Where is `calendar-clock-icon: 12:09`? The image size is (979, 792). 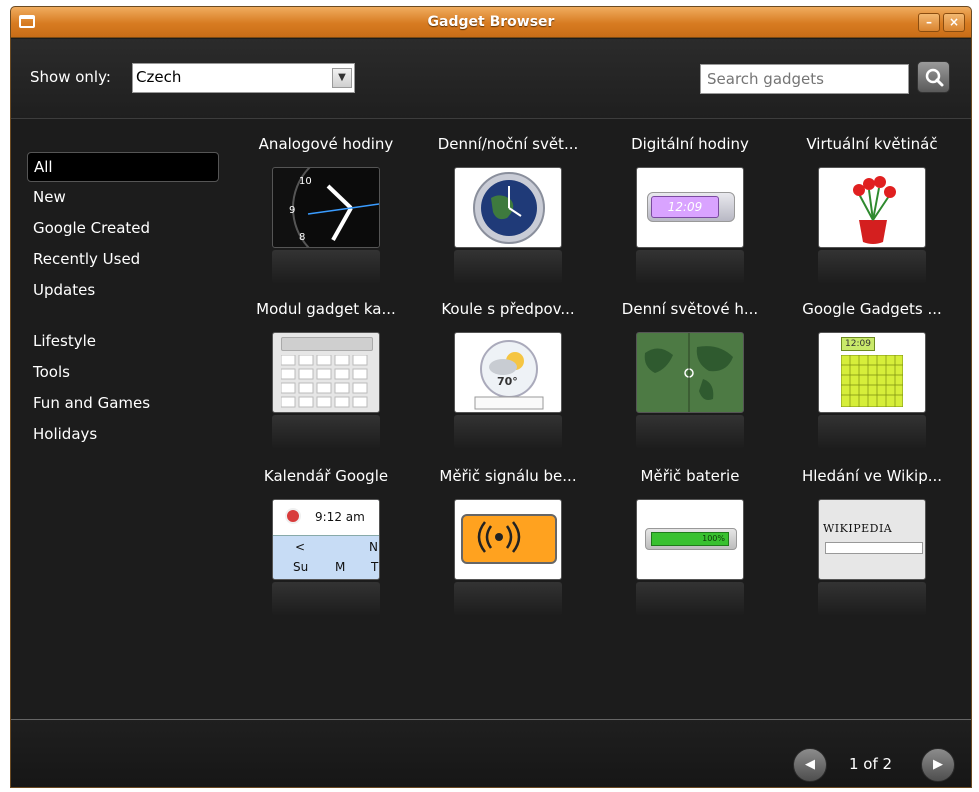
calendar-clock-icon: 12:09 is located at coordinates (872, 372).